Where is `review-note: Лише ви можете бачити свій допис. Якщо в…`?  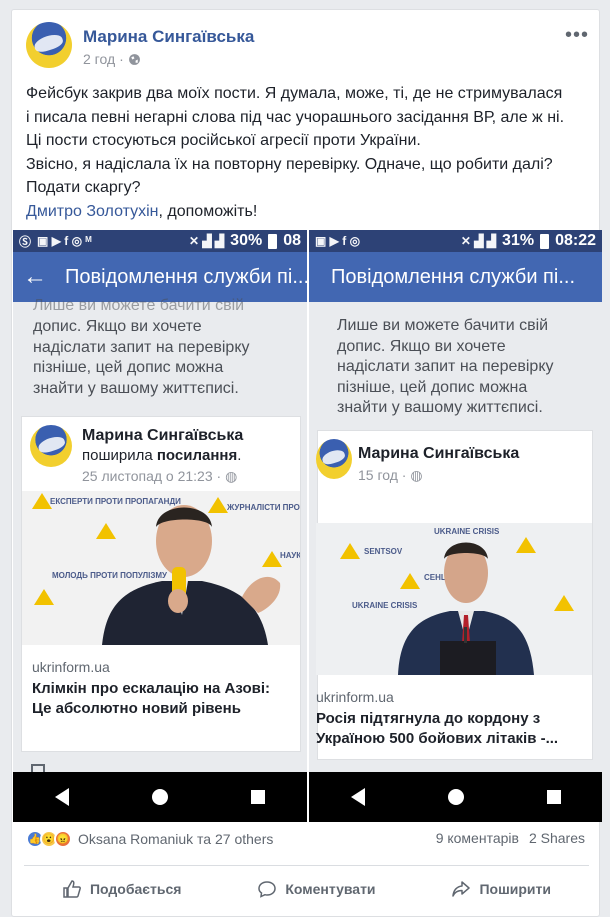
review-note: Лише ви можете бачити свій допис. Якщо в… is located at coordinates (469, 367).